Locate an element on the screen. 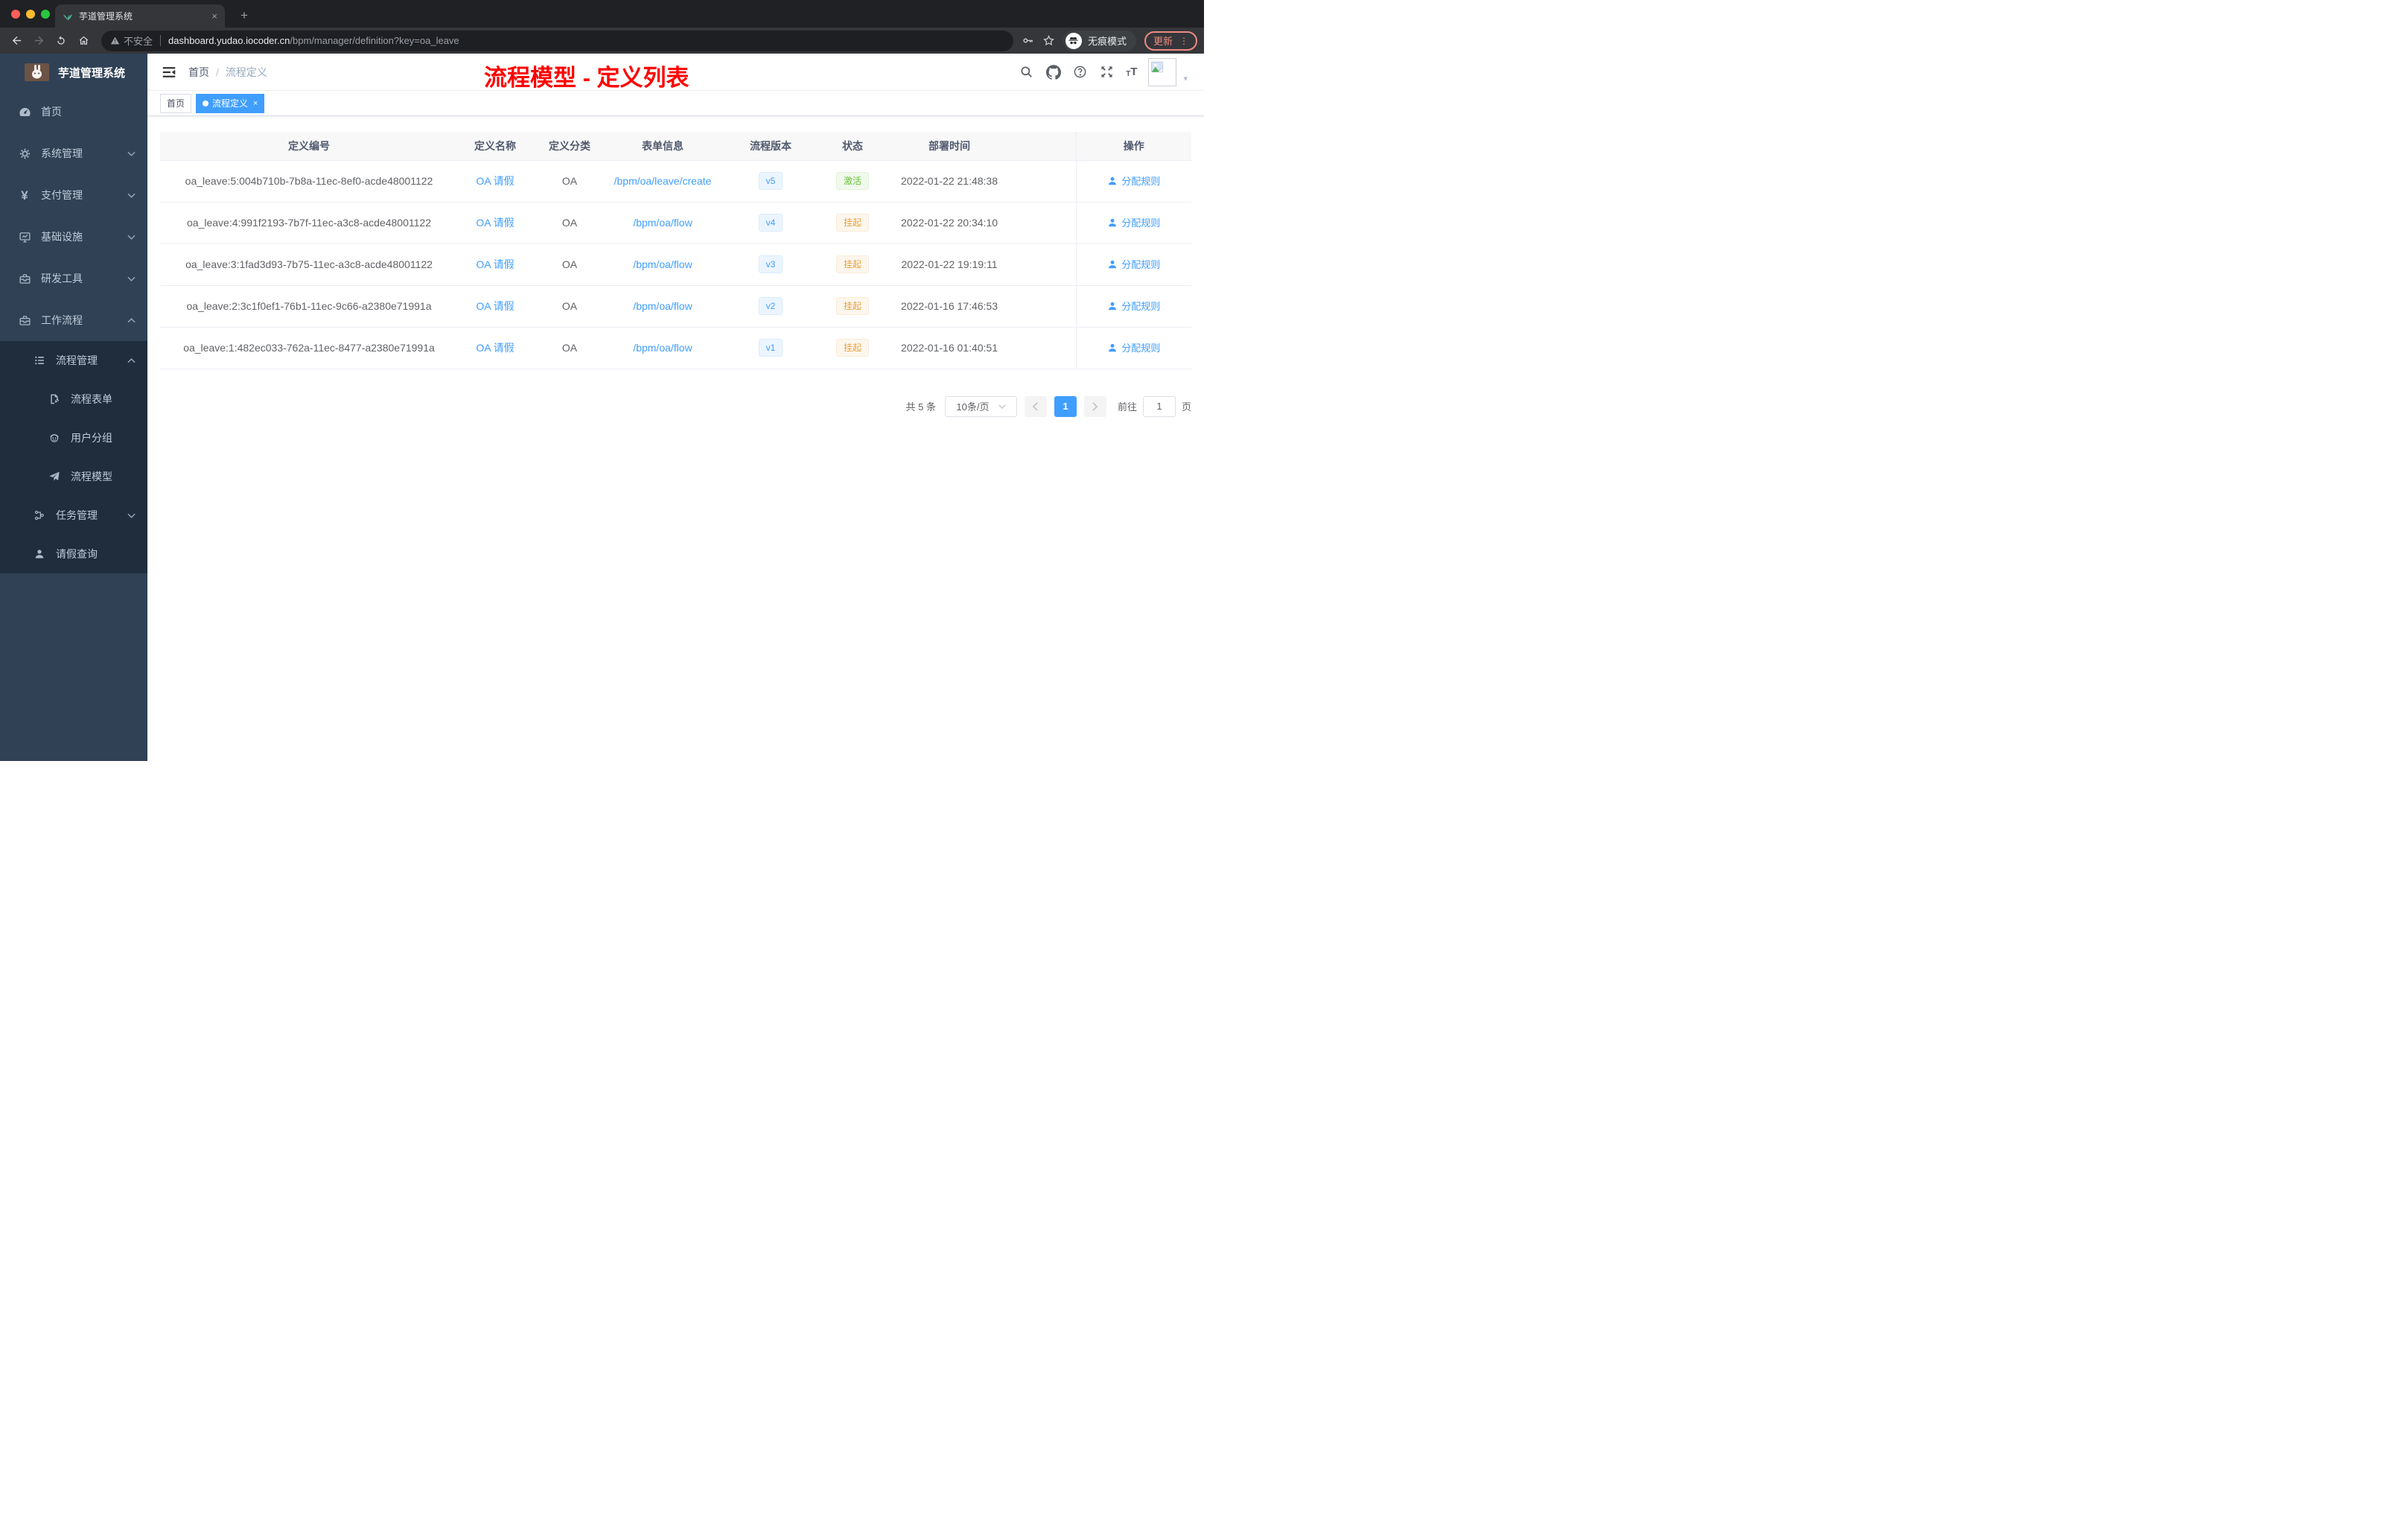 Image resolution: width=2408 pixels, height=1522 pixels. col-definition-name: 定义名称 is located at coordinates (495, 146).